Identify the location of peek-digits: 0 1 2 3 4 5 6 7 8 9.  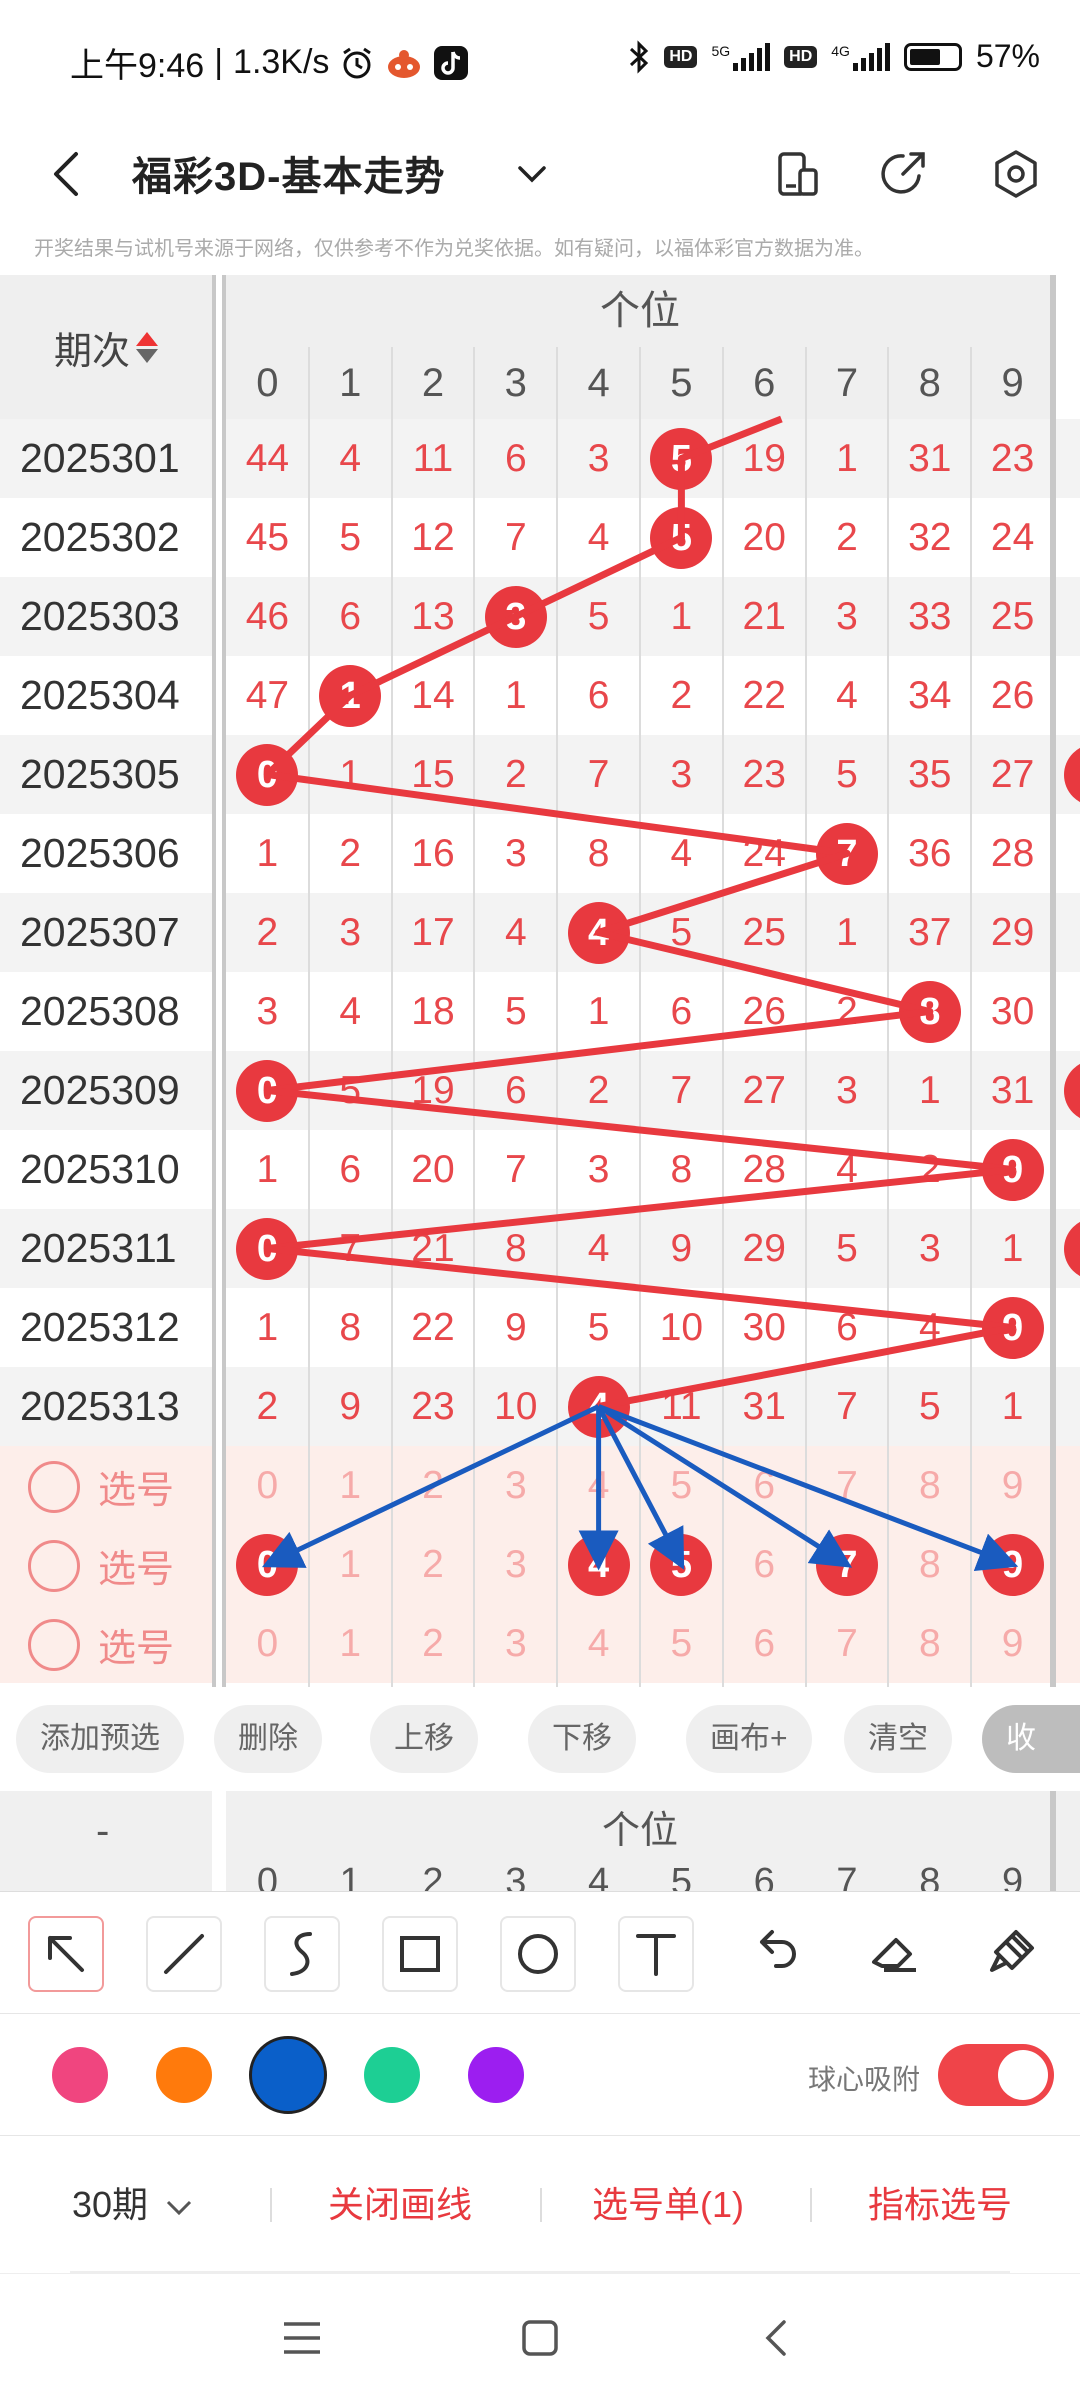
(640, 1876).